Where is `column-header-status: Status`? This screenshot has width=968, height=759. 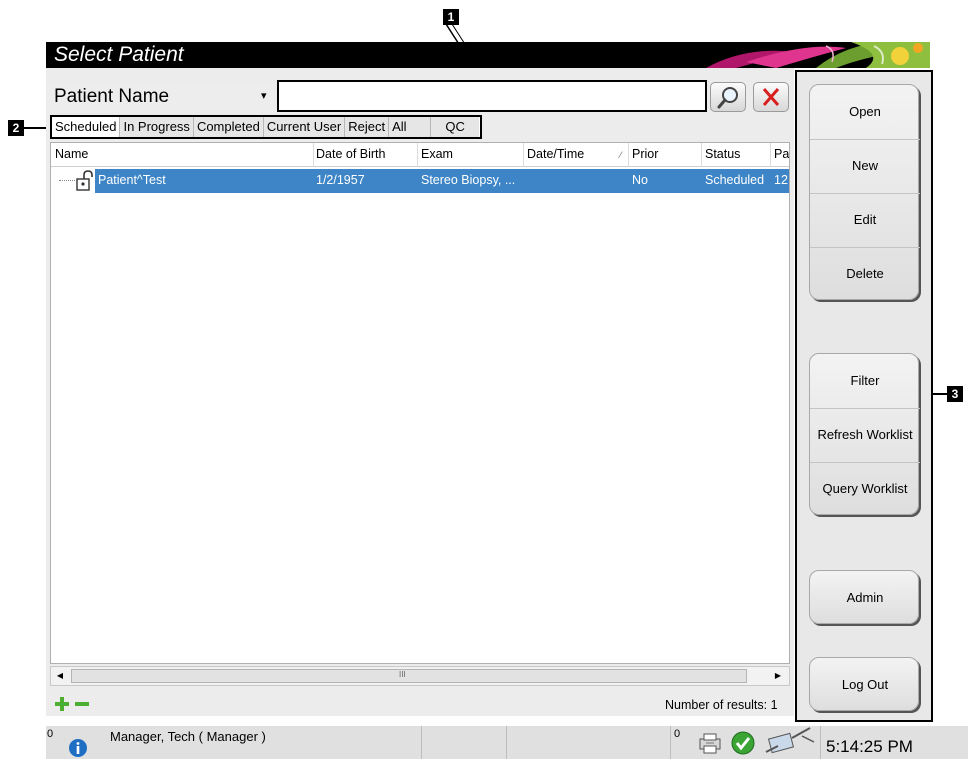
column-header-status: Status is located at coordinates (722, 154).